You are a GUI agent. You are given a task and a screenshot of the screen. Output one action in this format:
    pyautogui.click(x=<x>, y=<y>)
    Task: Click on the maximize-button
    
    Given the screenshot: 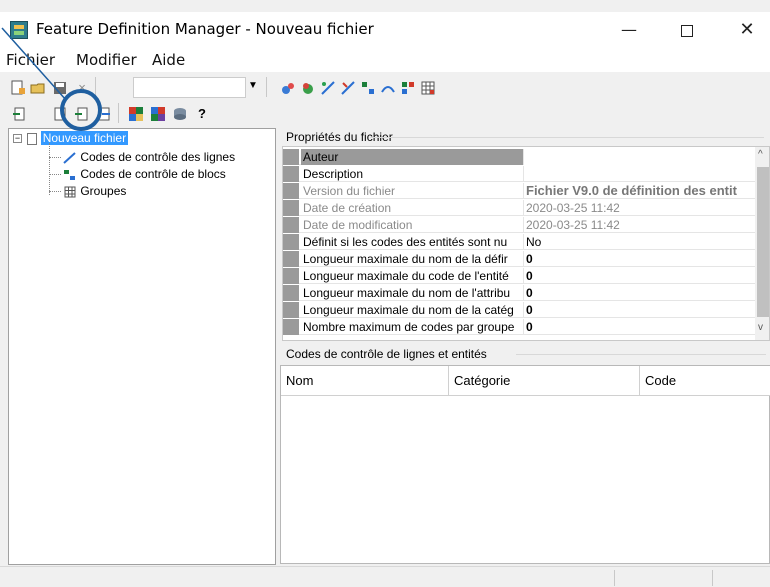 What is the action you would take?
    pyautogui.click(x=687, y=30)
    